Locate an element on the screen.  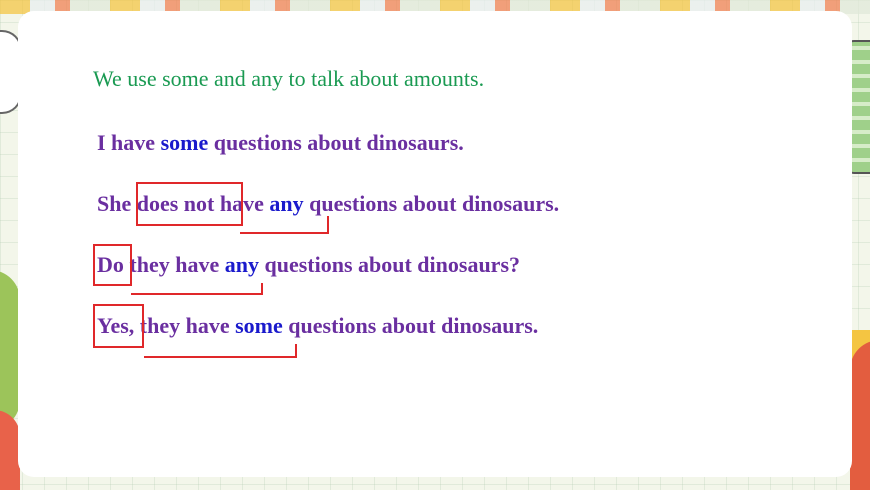
sentence-part: I have is located at coordinates (129, 142).